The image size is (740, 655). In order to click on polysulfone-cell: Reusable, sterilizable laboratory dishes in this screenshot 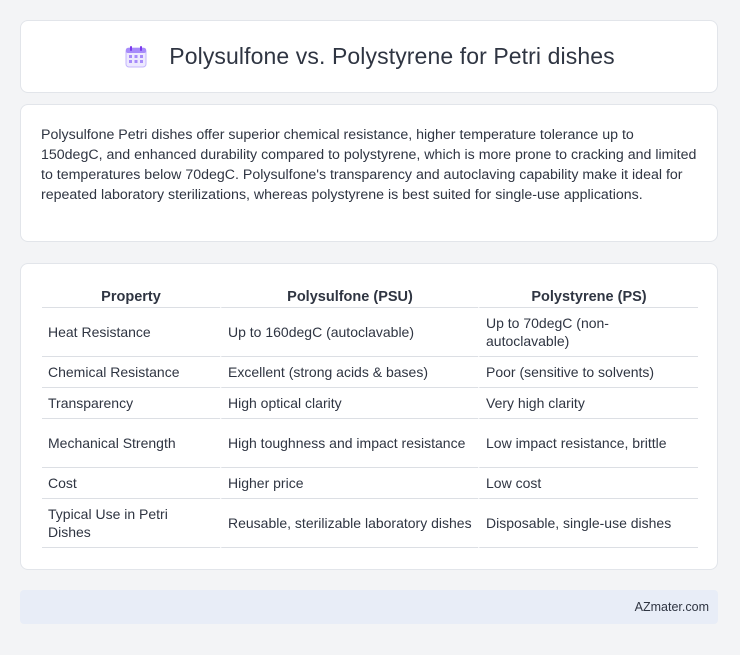, I will do `click(349, 523)`.